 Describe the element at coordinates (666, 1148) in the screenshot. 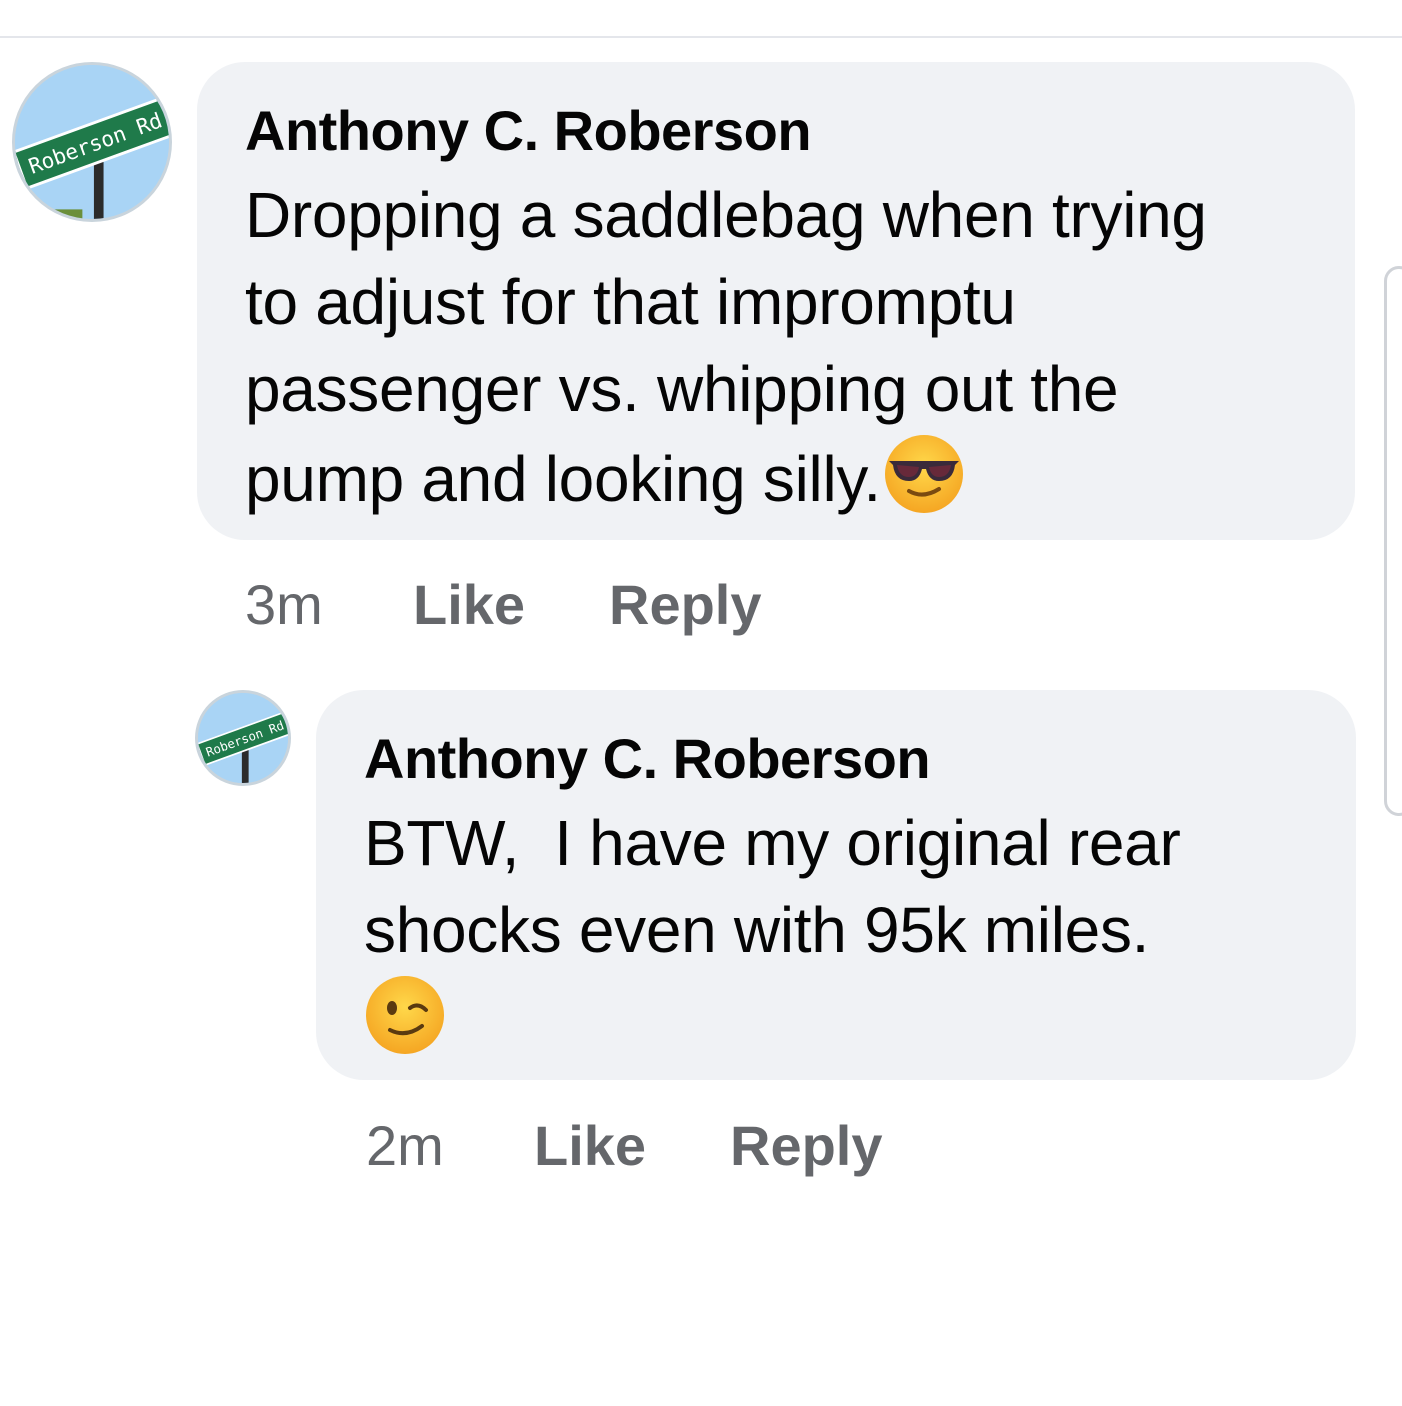

I see `comment-actions: 2m Like Reply` at that location.